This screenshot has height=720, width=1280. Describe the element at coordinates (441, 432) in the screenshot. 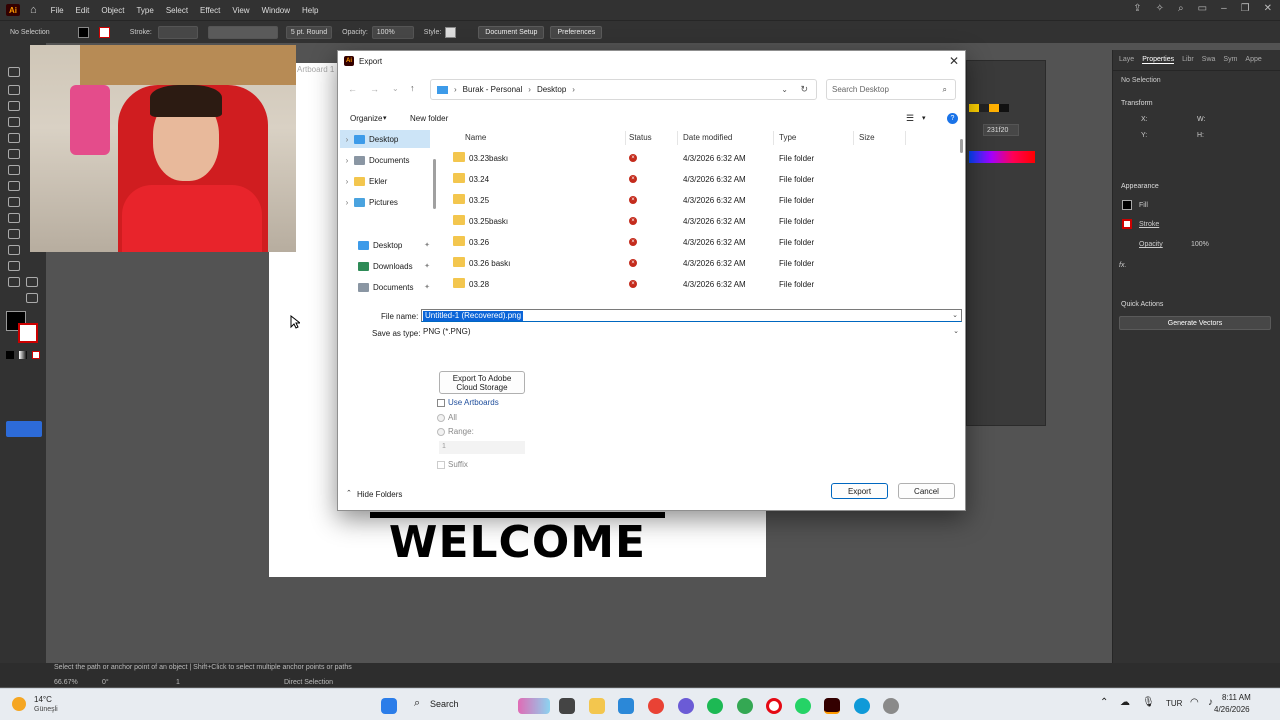

I see `range-radio` at that location.